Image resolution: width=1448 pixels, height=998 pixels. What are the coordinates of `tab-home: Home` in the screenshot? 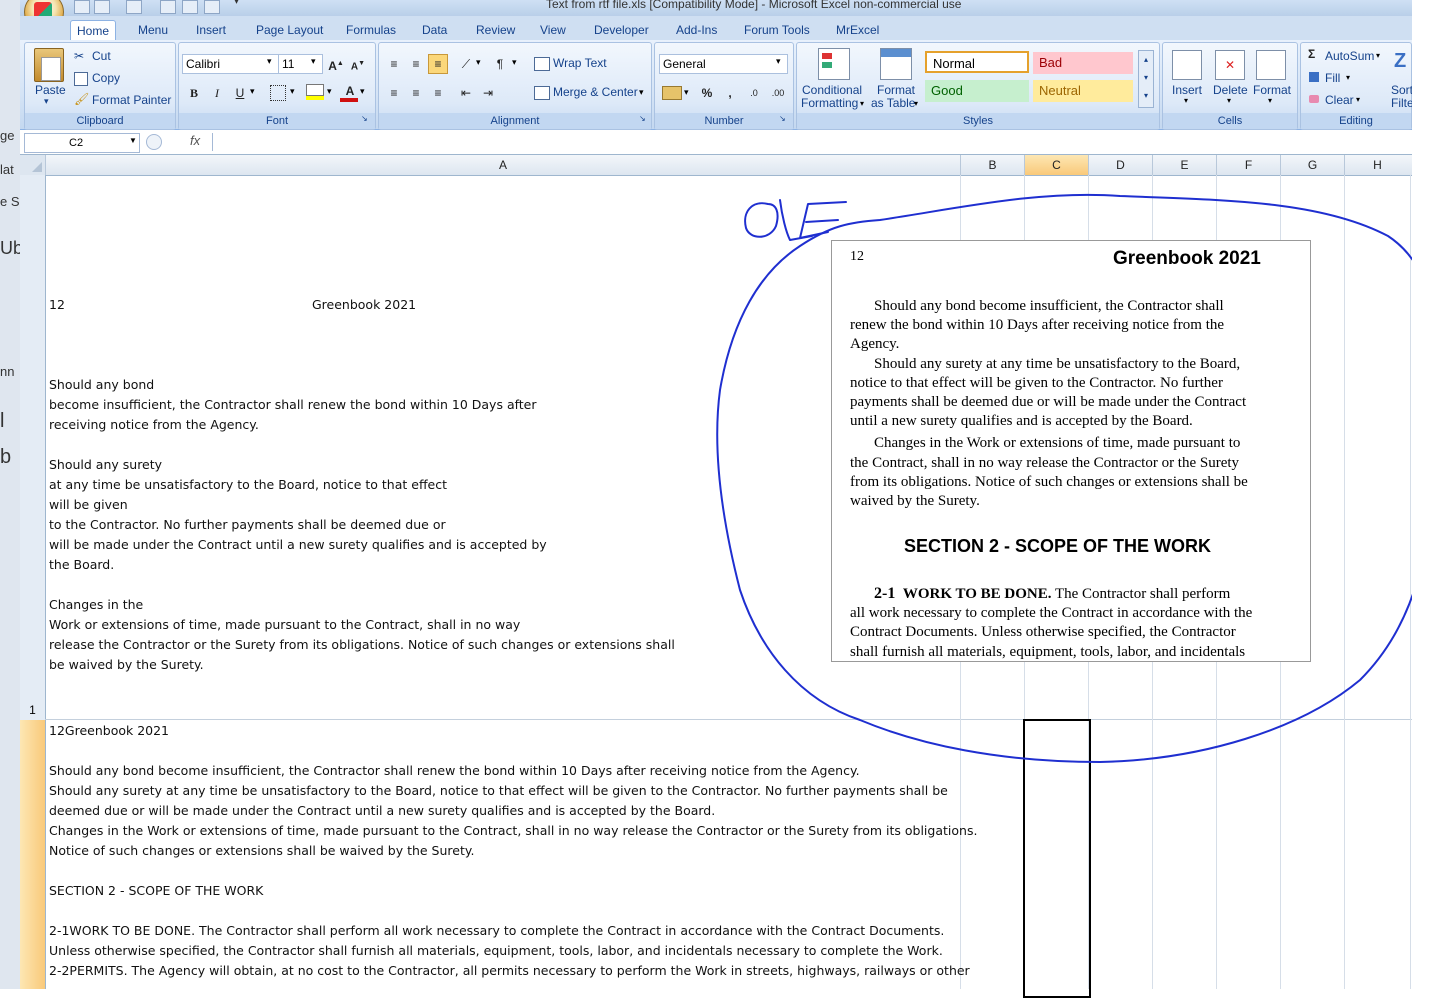 It's located at (93, 30).